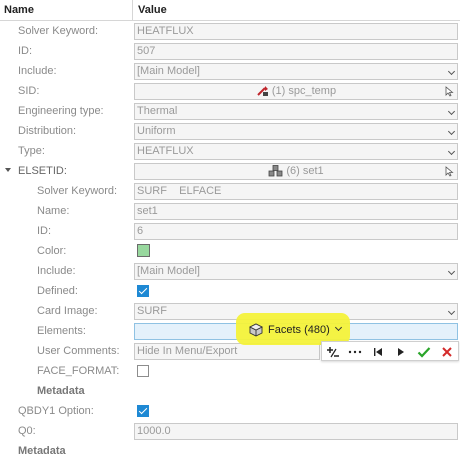 Image resolution: width=460 pixels, height=459 pixels. Describe the element at coordinates (42, 450) in the screenshot. I see `metadata-label: Metadata` at that location.